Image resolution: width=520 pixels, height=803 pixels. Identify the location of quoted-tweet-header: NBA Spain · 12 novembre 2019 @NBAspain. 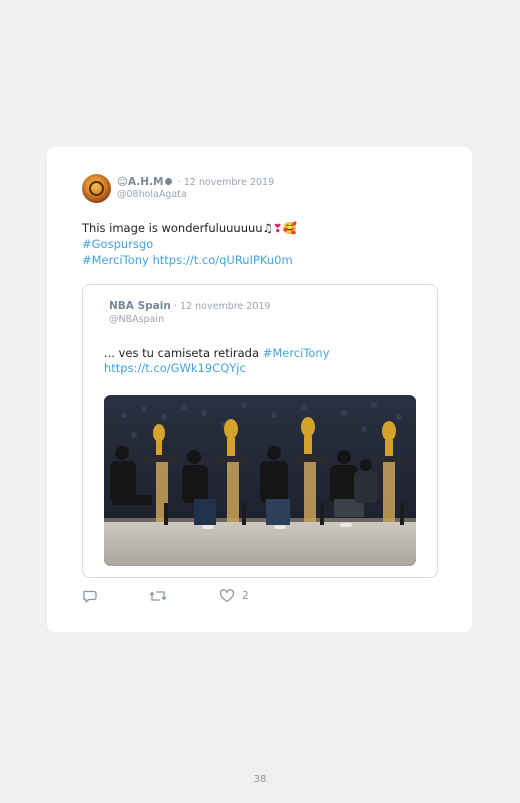
(189, 313).